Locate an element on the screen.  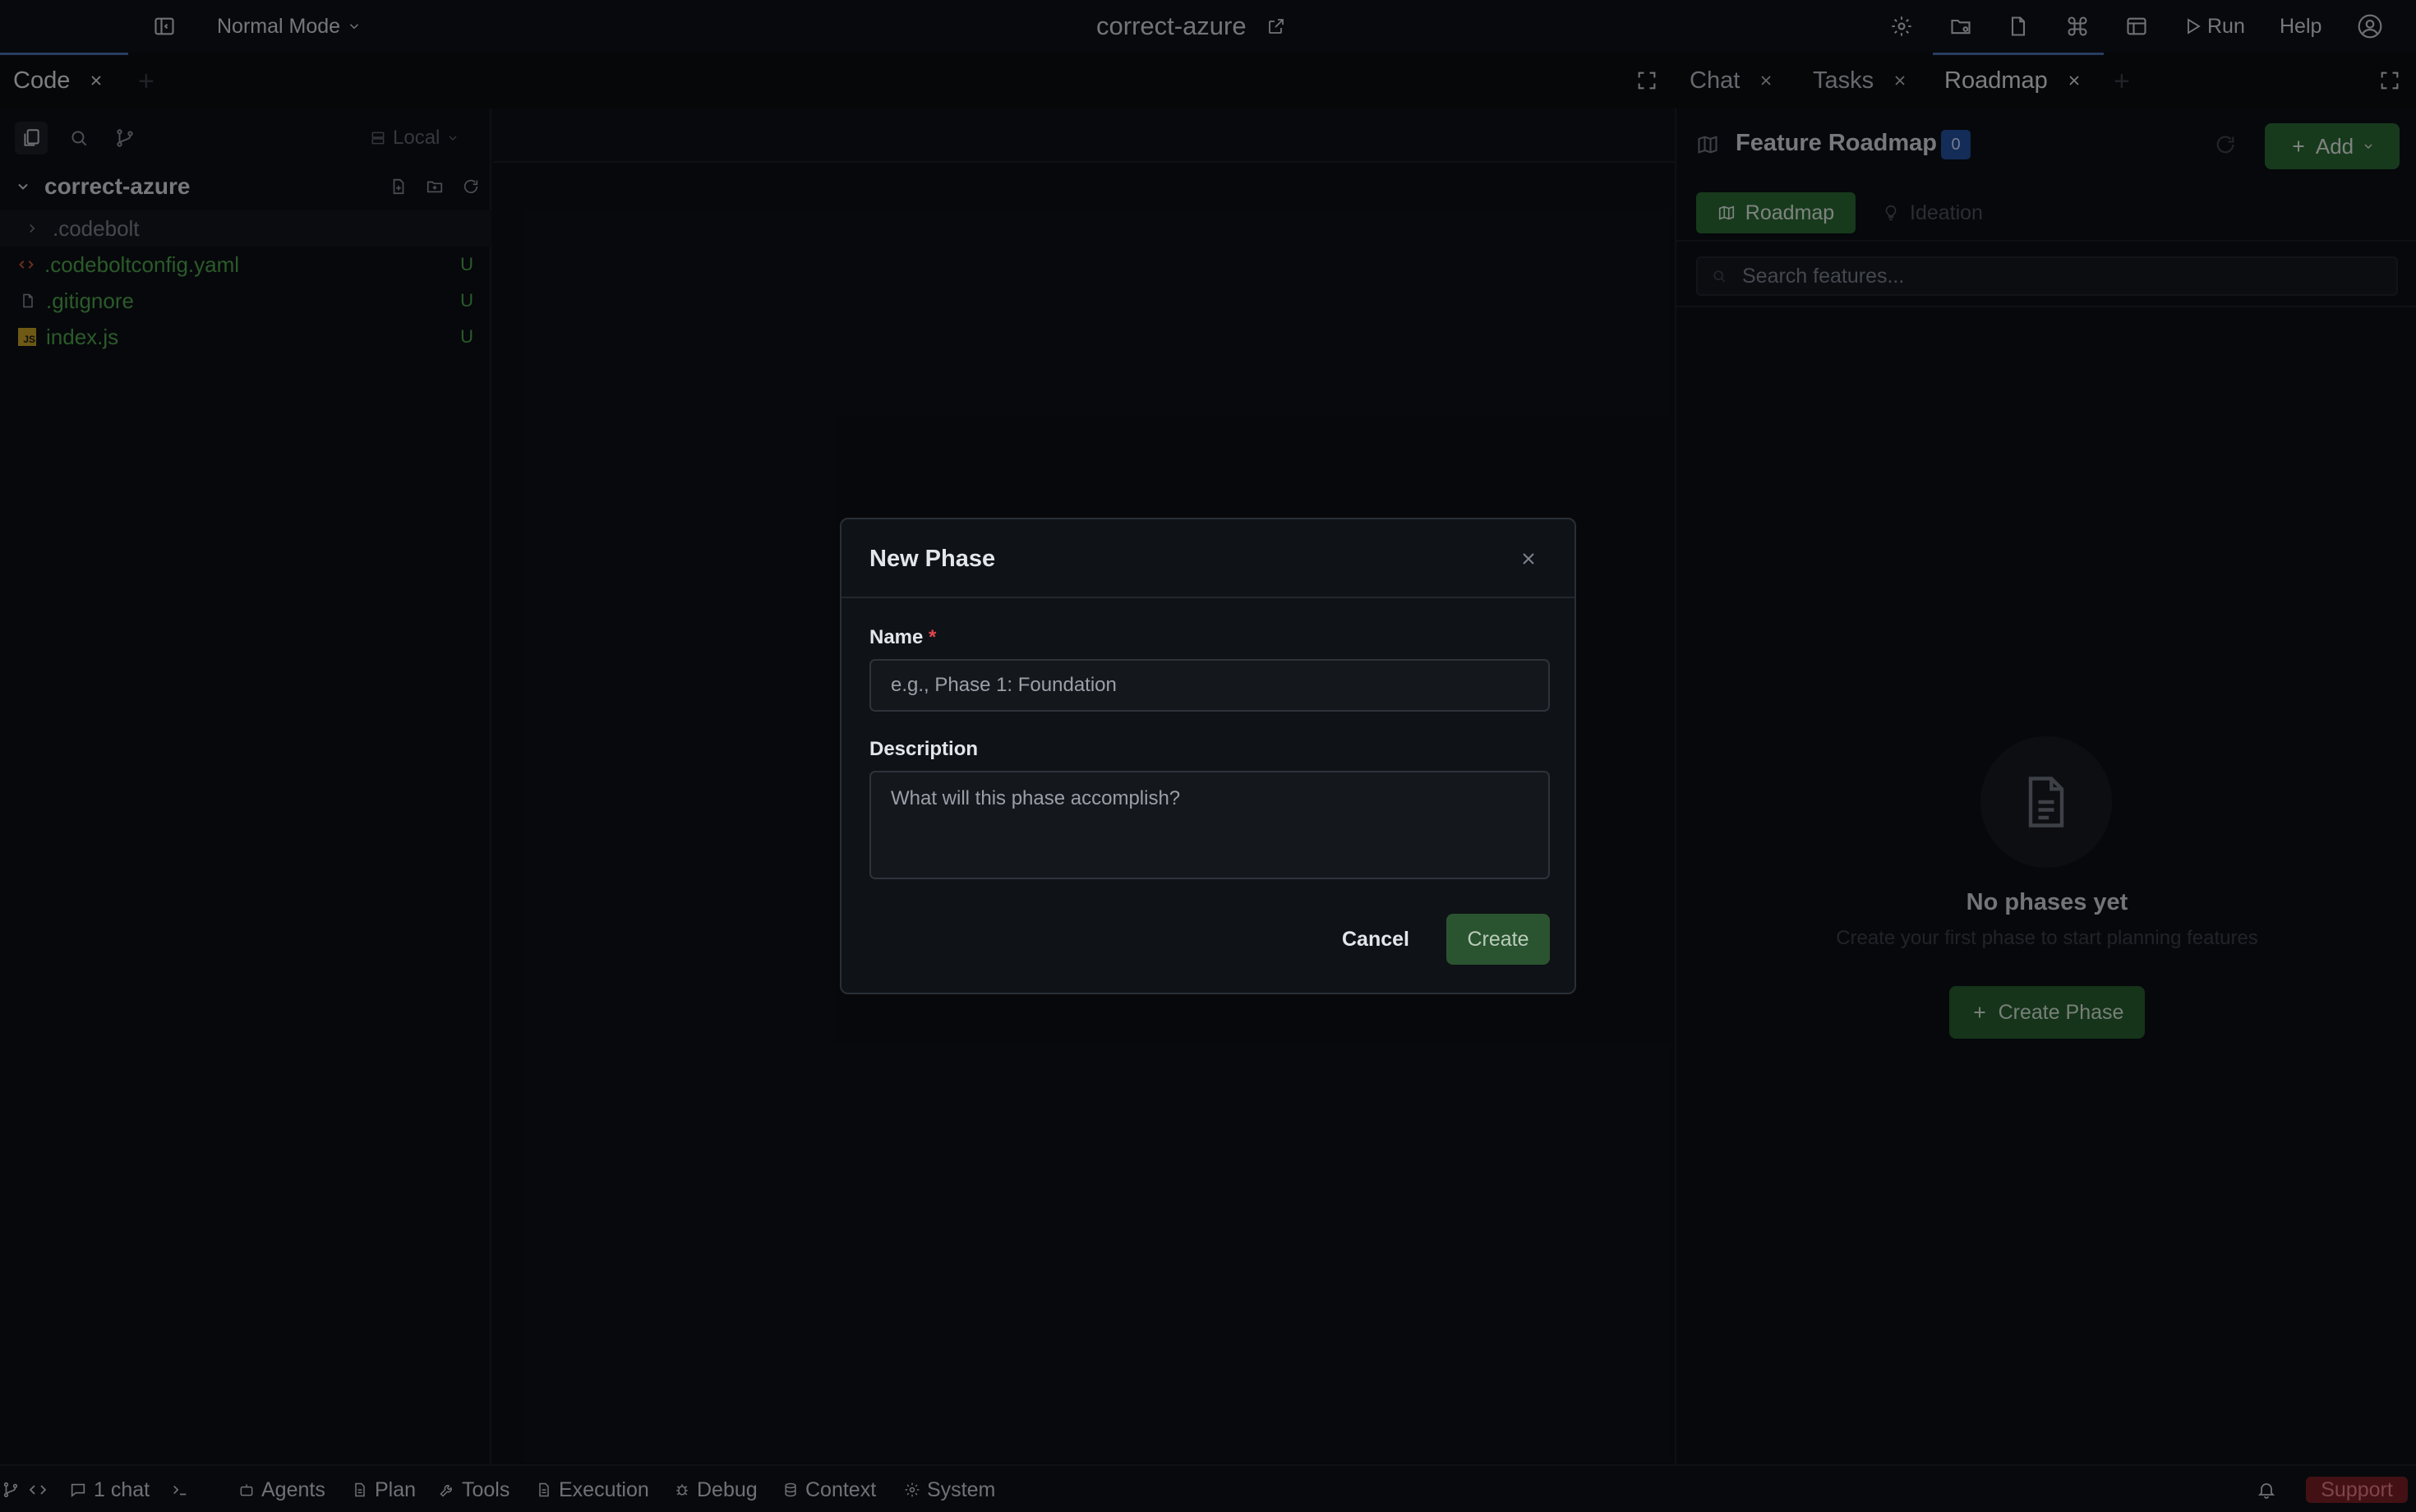
required-mark: * is located at coordinates (933, 637).